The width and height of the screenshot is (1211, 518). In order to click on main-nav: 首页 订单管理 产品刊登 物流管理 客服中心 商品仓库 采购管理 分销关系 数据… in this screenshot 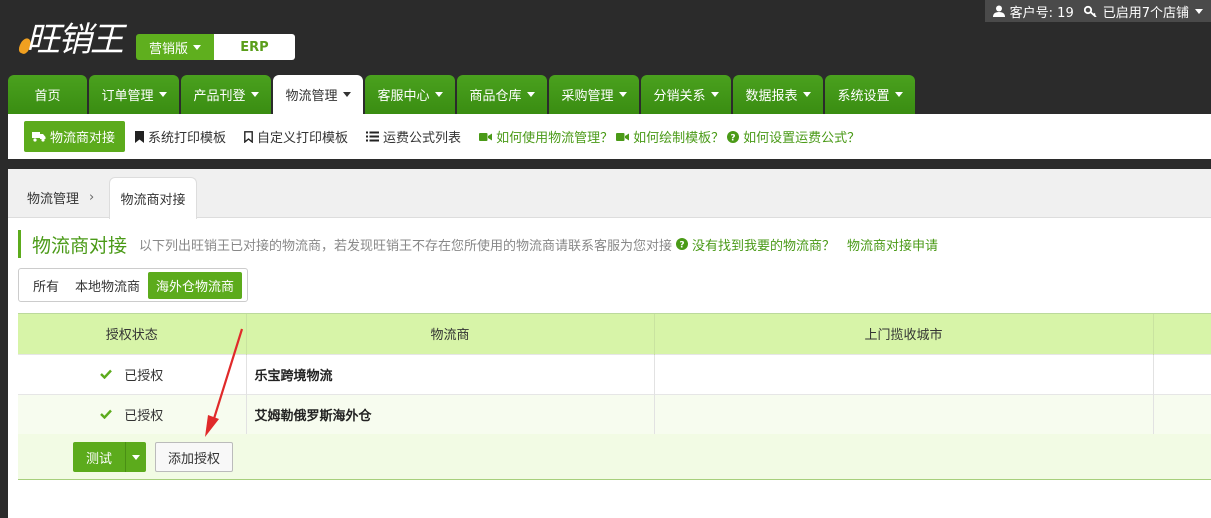, I will do `click(462, 94)`.